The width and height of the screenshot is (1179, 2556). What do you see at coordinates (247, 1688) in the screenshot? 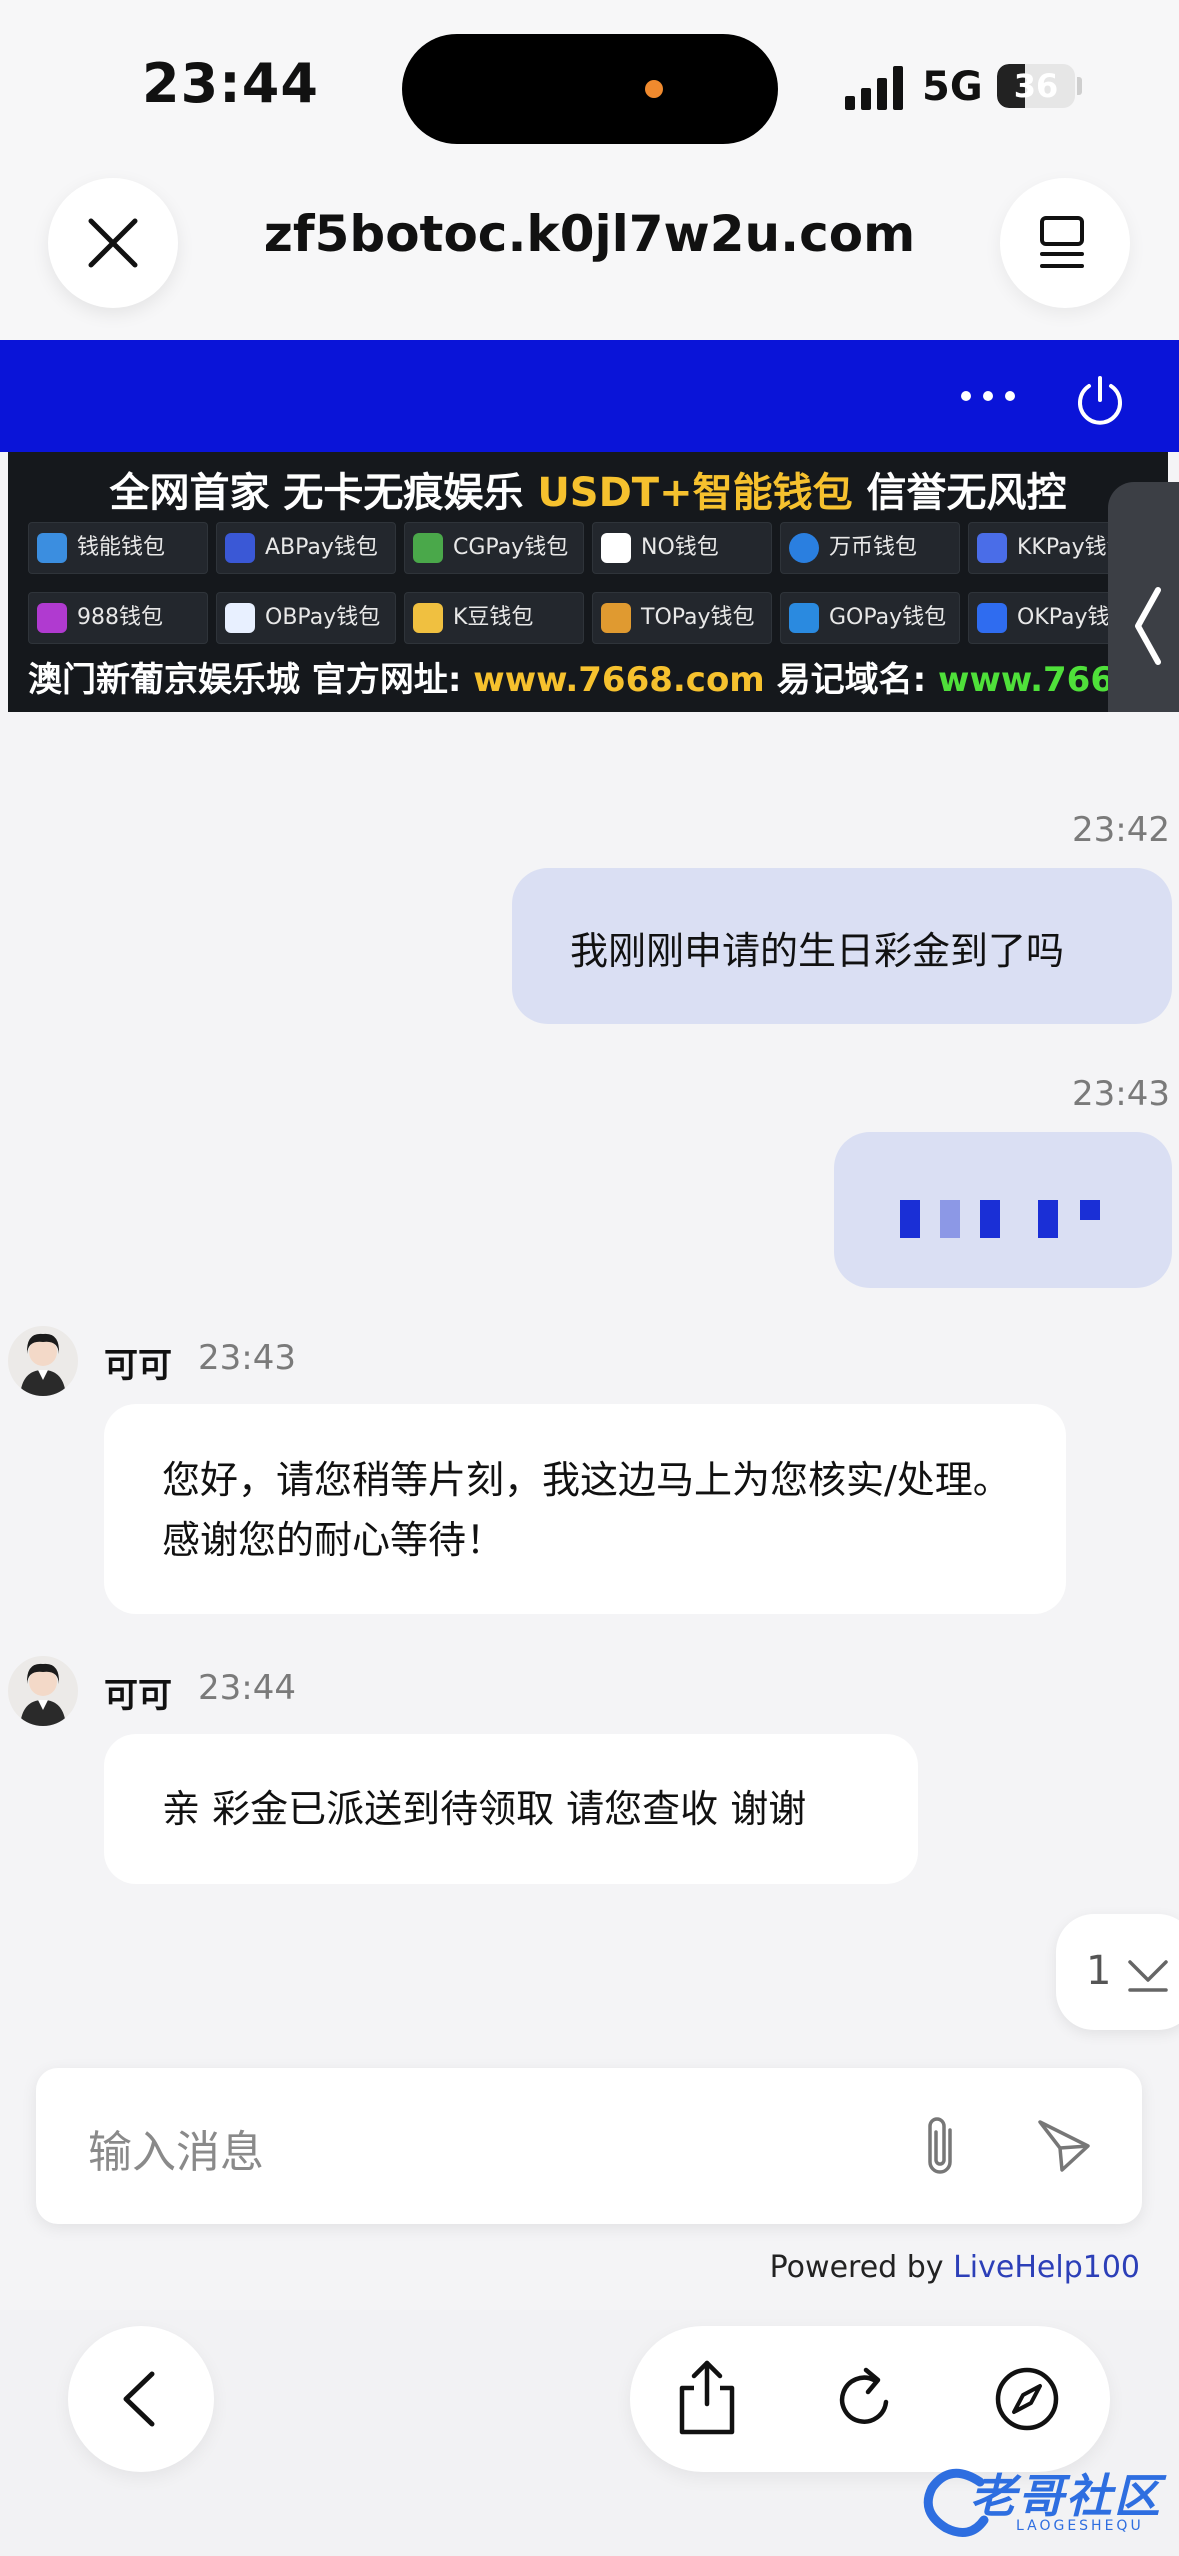
I see `message-time: 23:44` at bounding box center [247, 1688].